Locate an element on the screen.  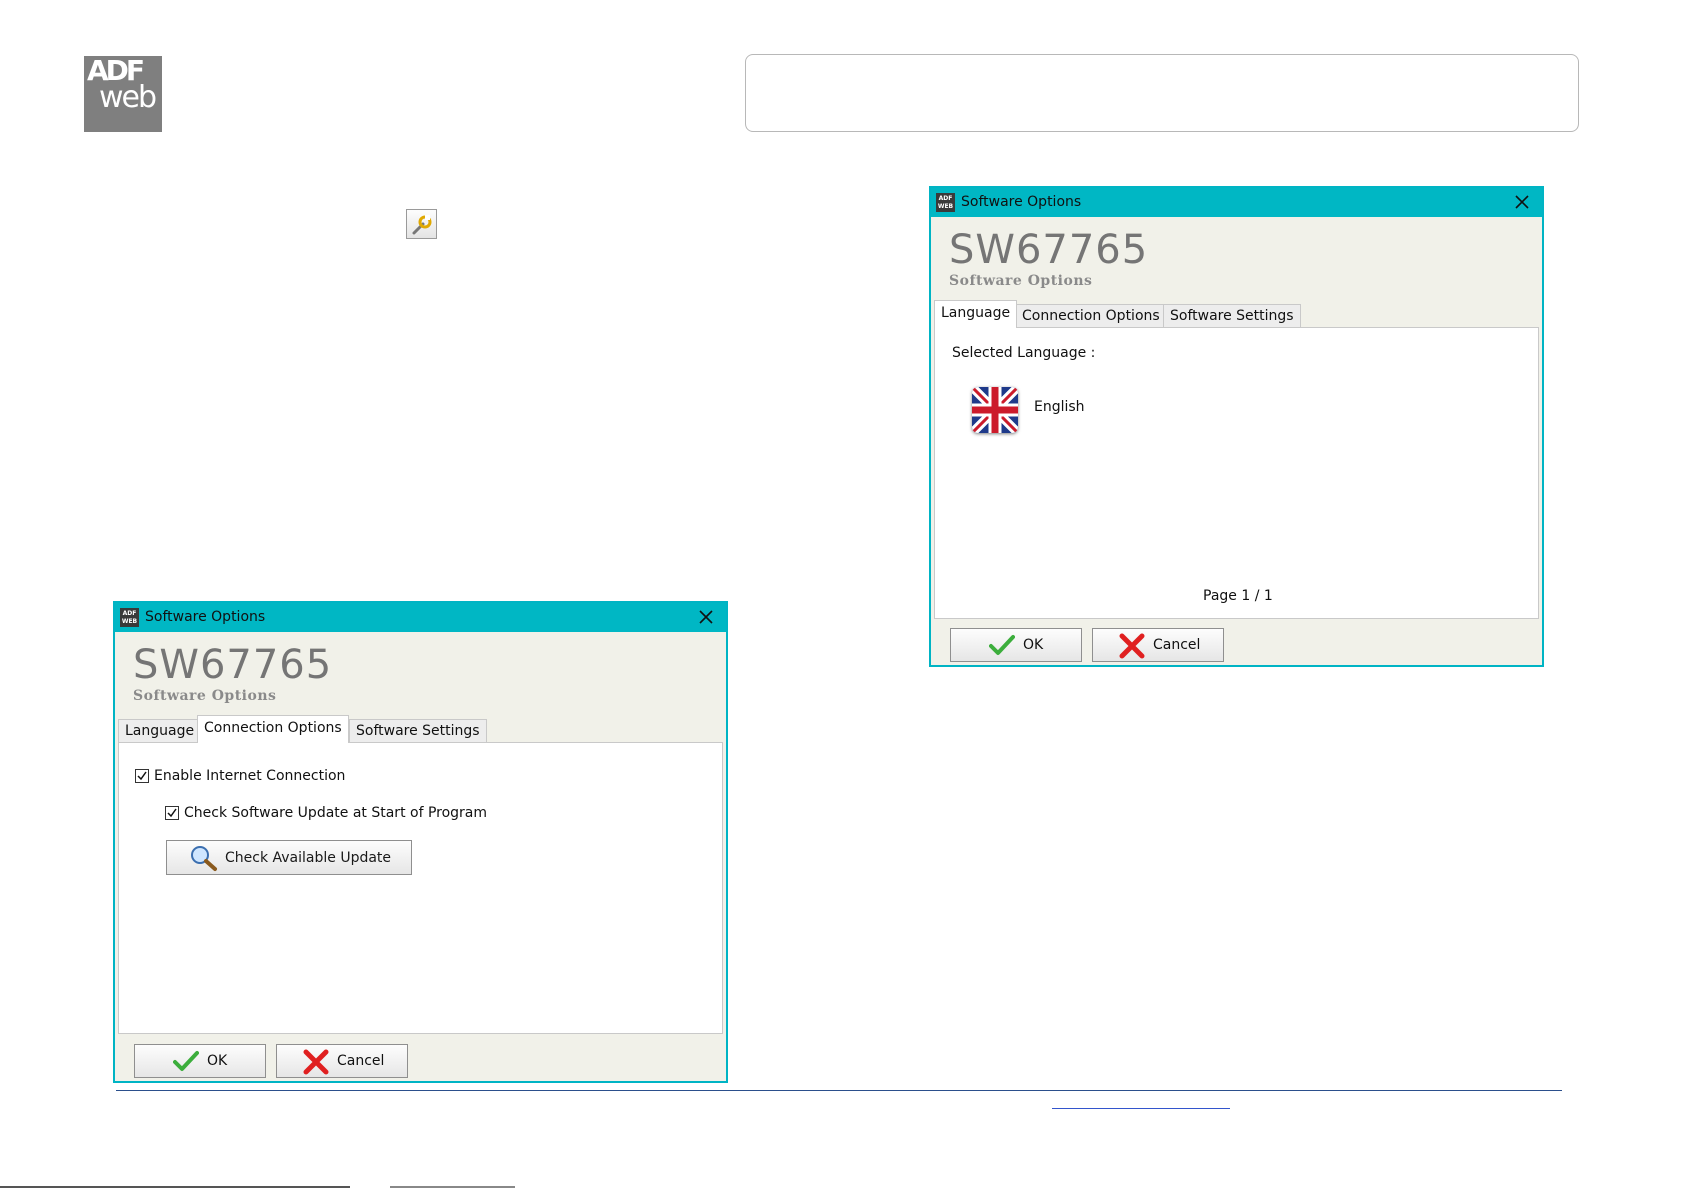
uk-flag-icon is located at coordinates (995, 410).